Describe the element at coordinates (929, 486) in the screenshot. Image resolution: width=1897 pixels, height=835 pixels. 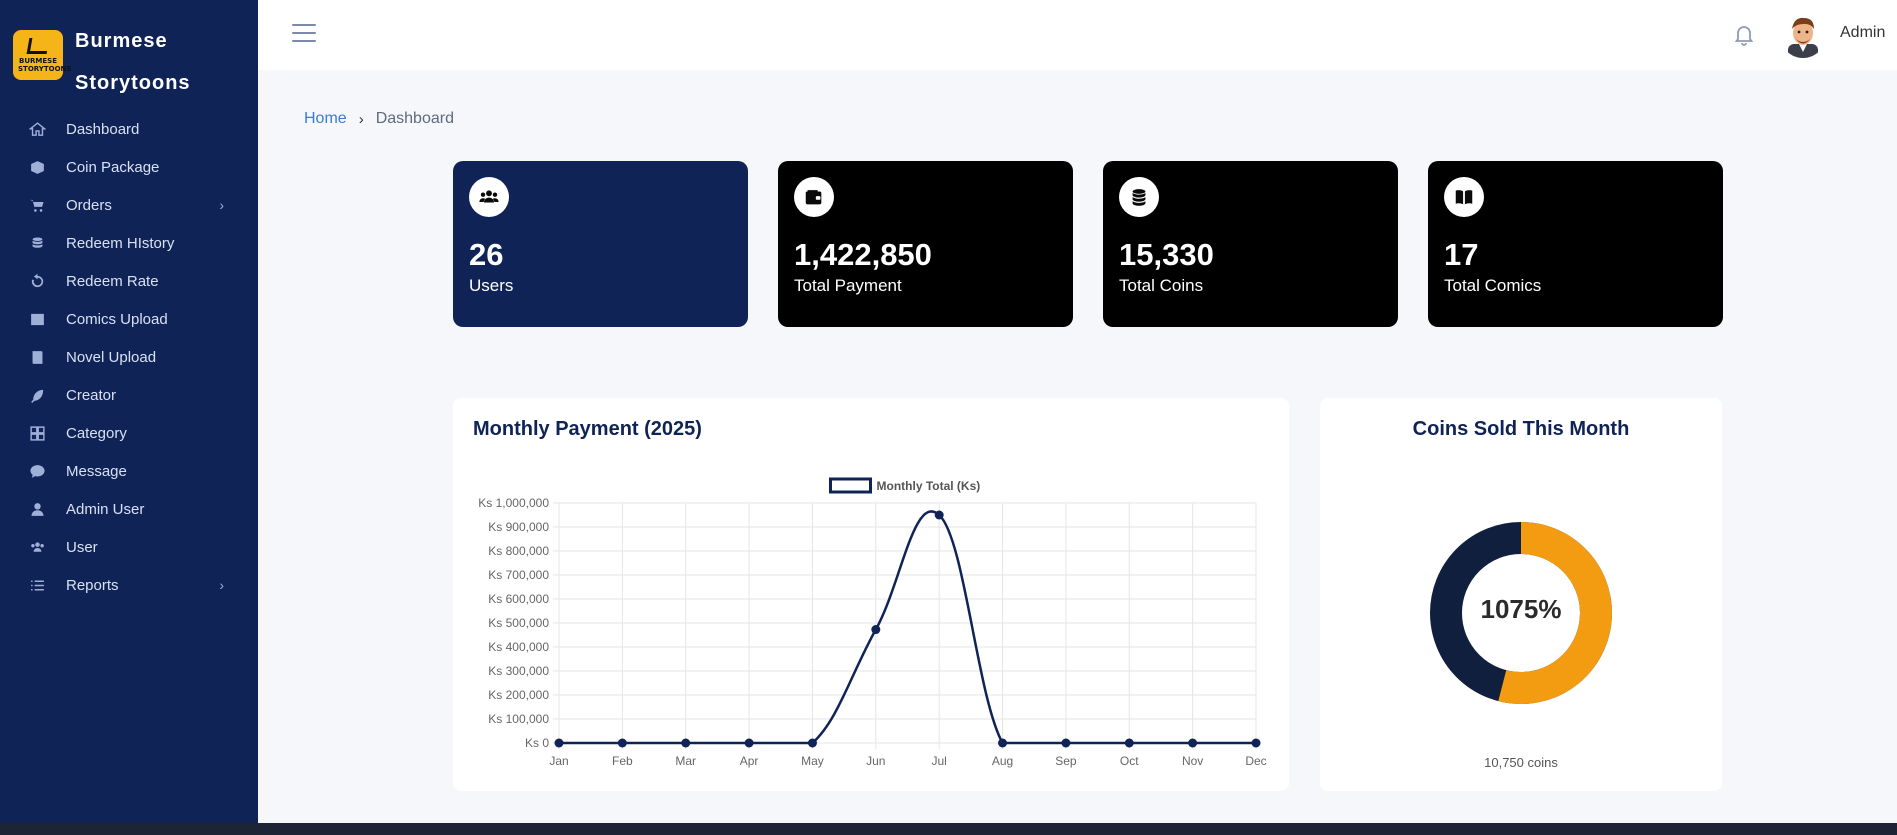
I see `legend-label: Monthly Total (Ks)` at that location.